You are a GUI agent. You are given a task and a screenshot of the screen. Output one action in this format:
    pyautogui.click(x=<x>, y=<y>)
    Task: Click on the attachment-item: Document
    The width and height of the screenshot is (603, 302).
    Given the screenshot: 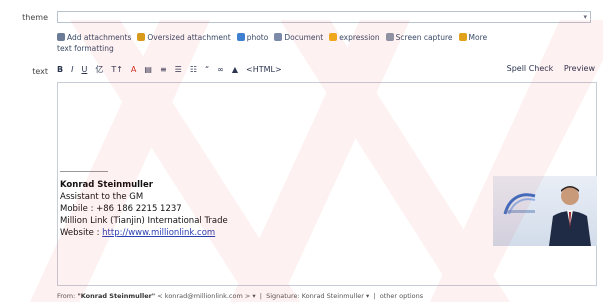 What is the action you would take?
    pyautogui.click(x=298, y=37)
    